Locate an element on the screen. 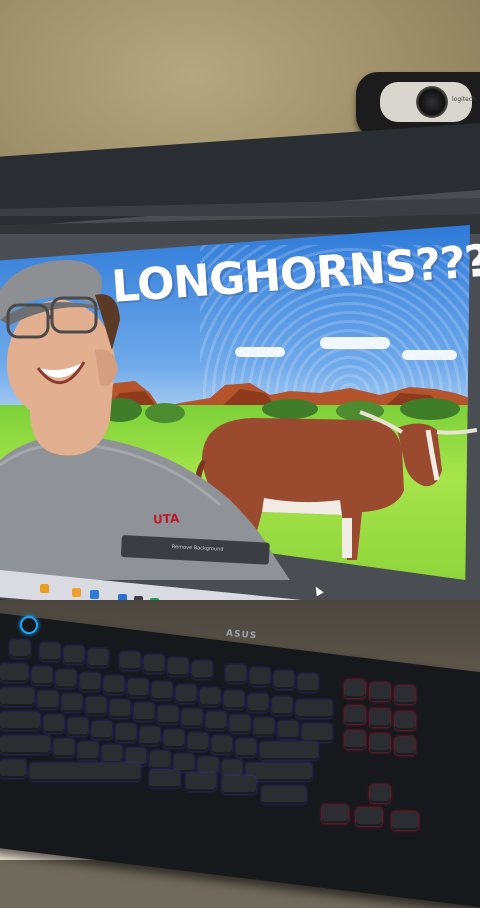  arrow-right-key is located at coordinates (405, 821).